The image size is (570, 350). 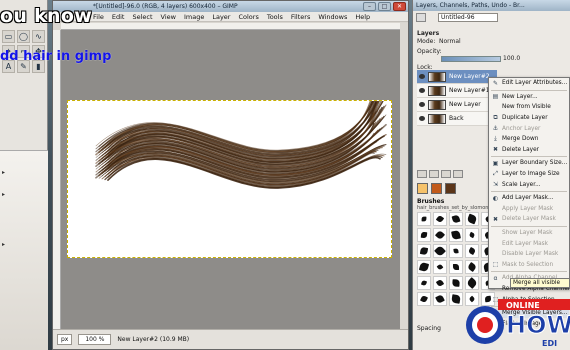 I want to click on mode-select: Normal, so click(x=450, y=41).